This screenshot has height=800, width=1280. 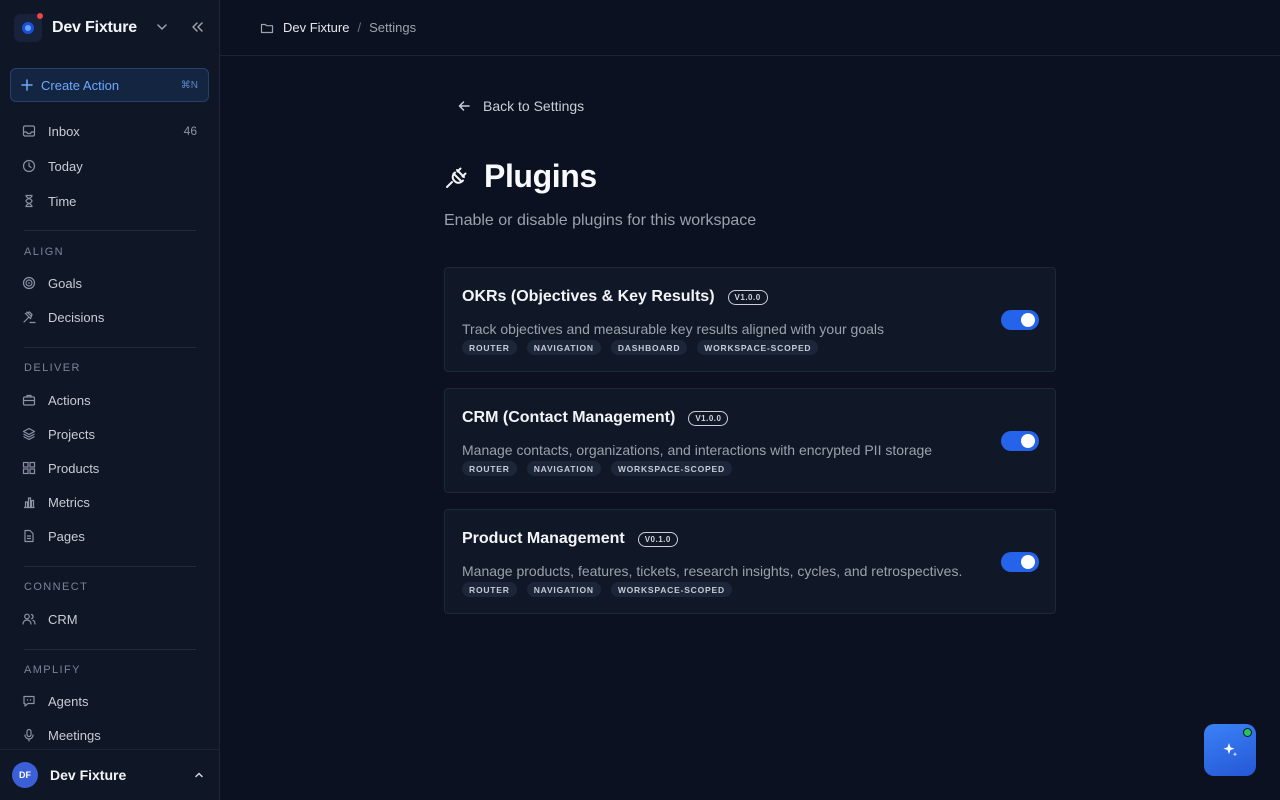 What do you see at coordinates (71, 434) in the screenshot?
I see `sidebar-item-label: Projects` at bounding box center [71, 434].